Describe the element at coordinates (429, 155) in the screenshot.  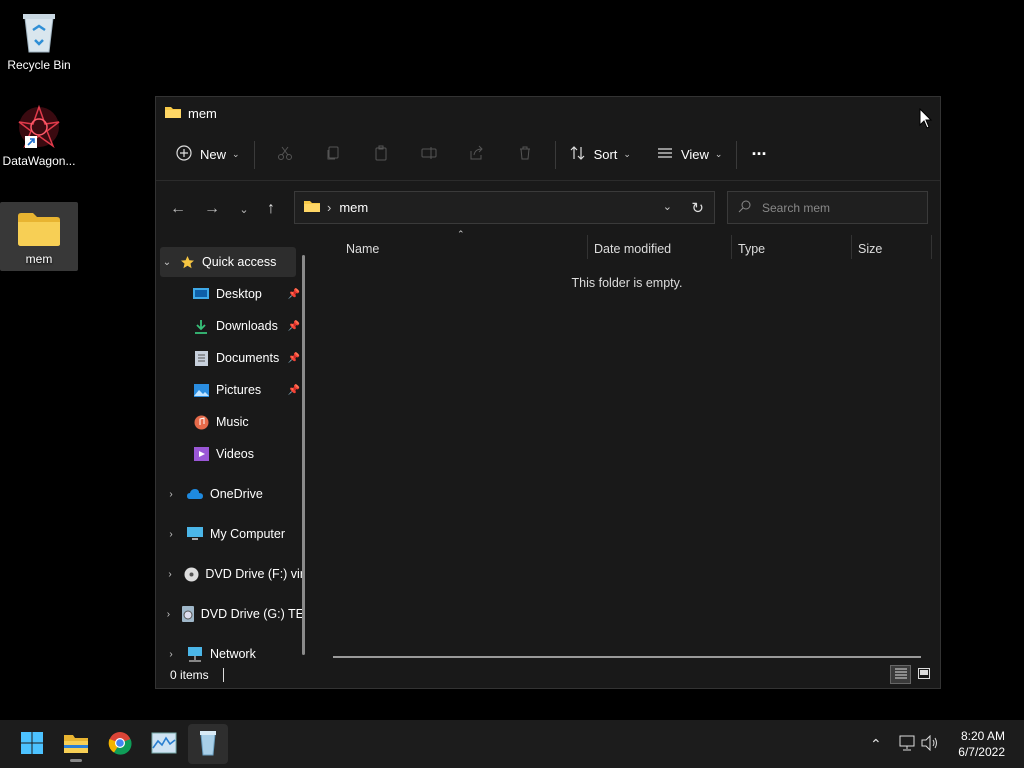
I see `rename-button` at that location.